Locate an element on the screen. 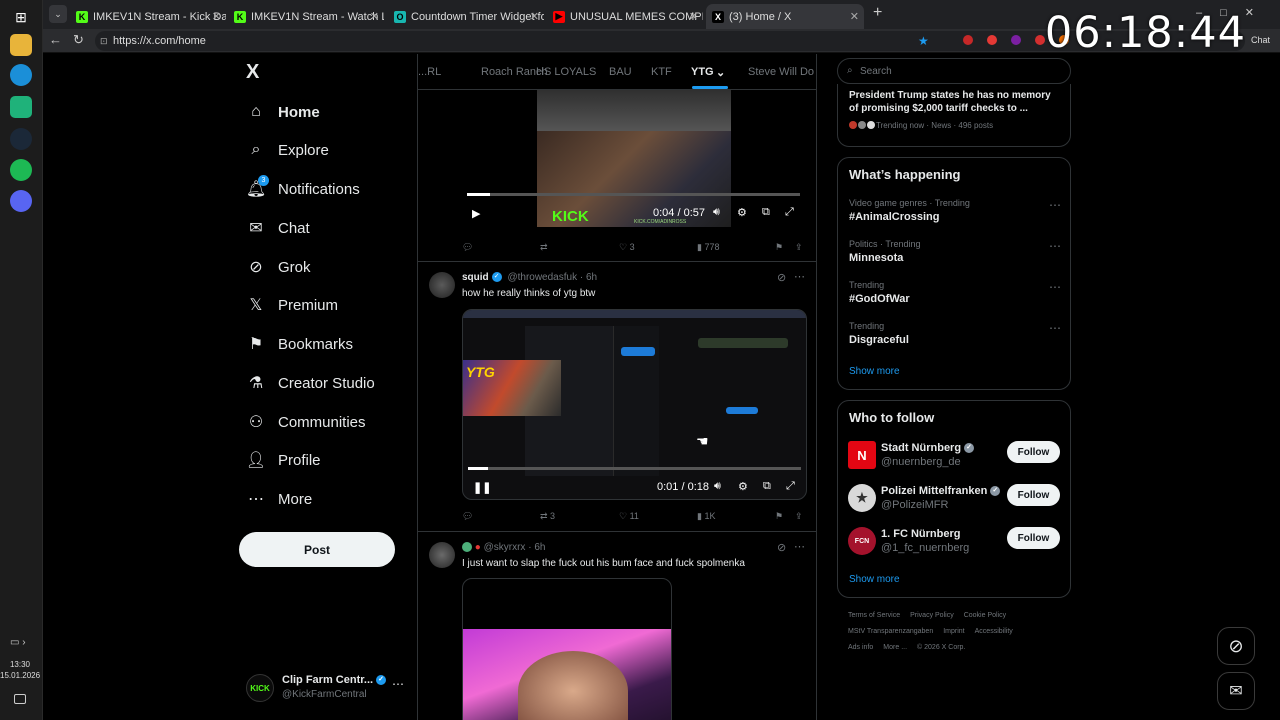  site-info-icon: ⊡ is located at coordinates (104, 41).